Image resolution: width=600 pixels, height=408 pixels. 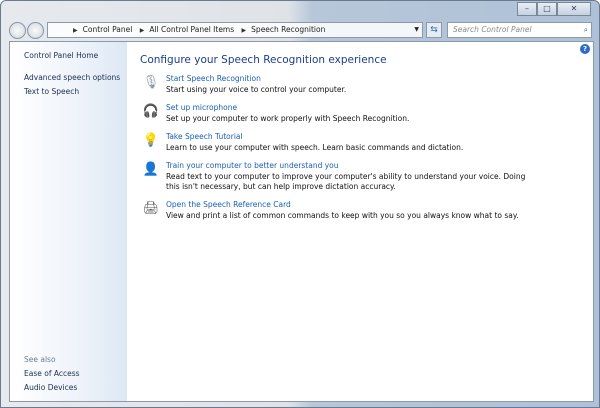 I want to click on breadcrumb-speech-recognition: Speech Recognition, so click(x=288, y=29).